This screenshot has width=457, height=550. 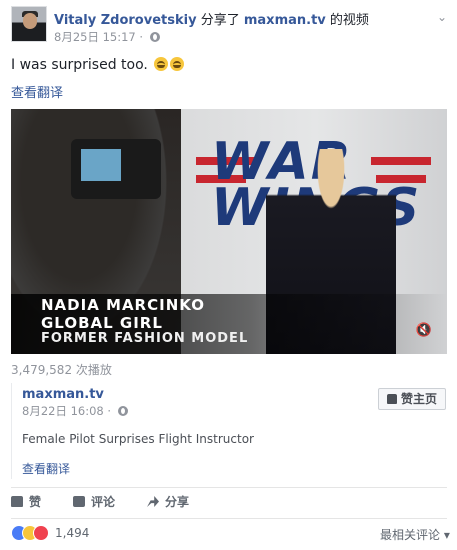 I want to click on love-reaction-icon, so click(x=41, y=533).